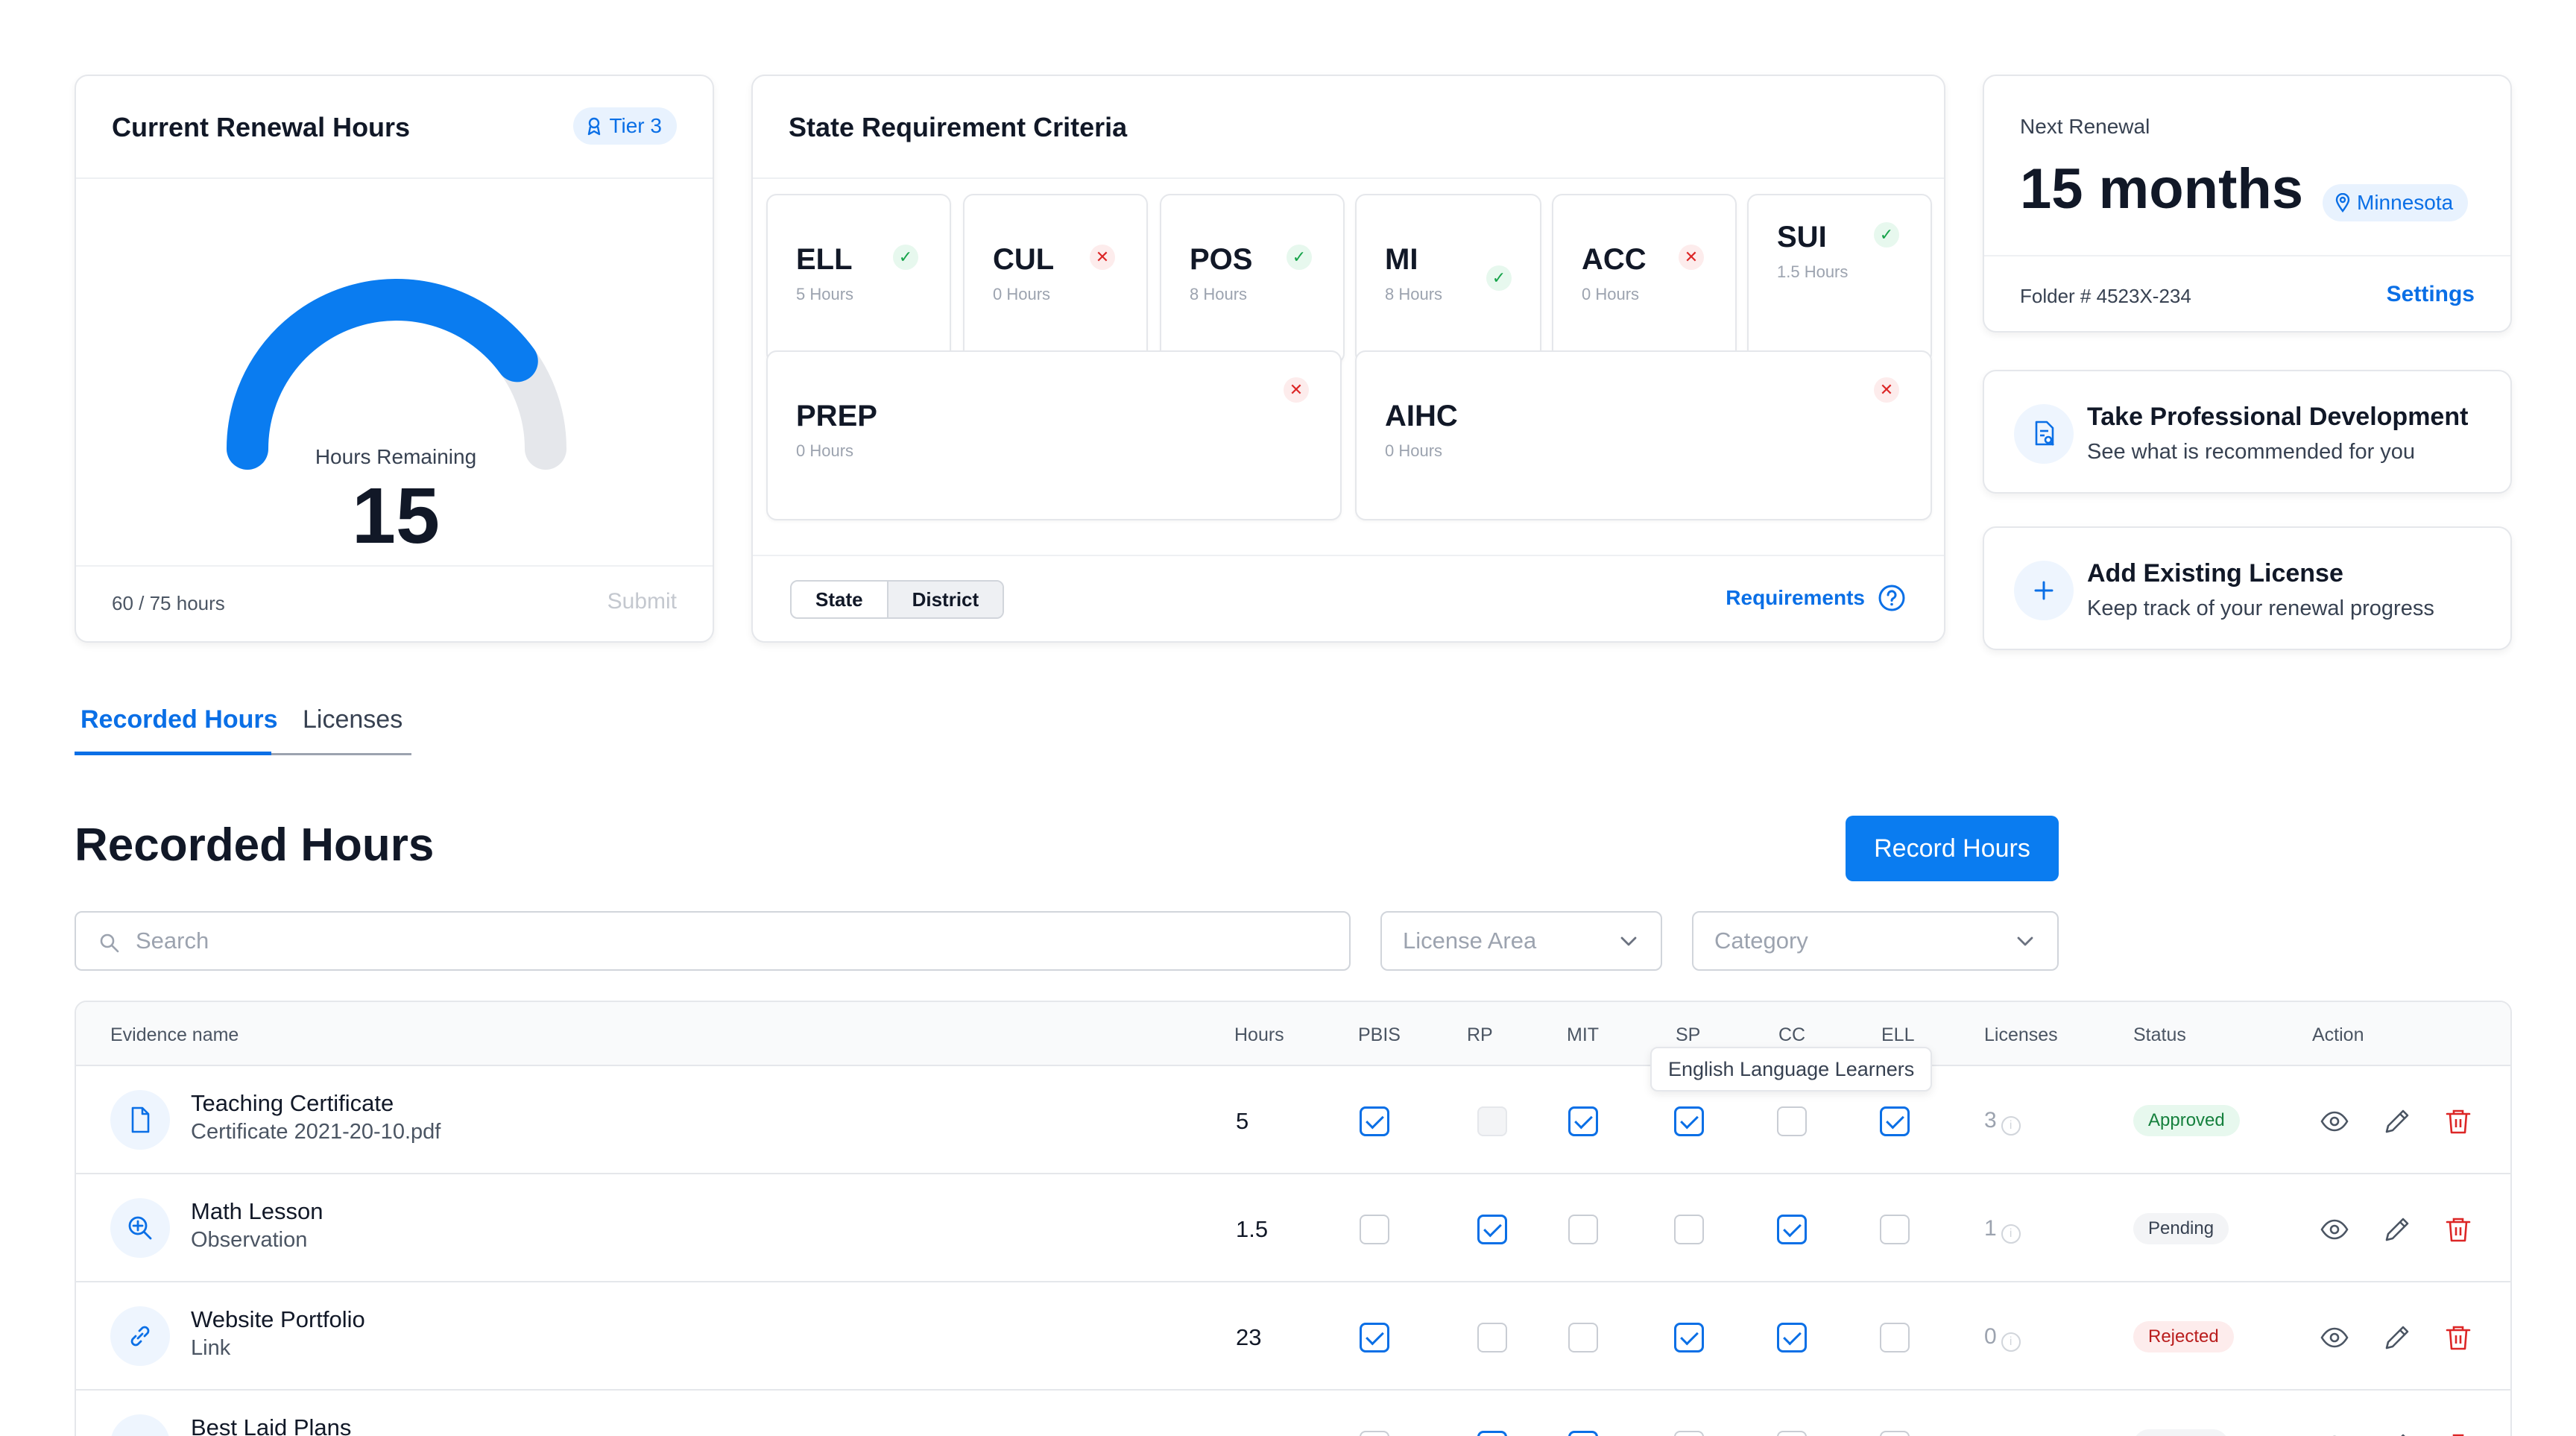  Describe the element at coordinates (261, 127) in the screenshot. I see `renewal-card-title: Current Renewal Hours` at that location.